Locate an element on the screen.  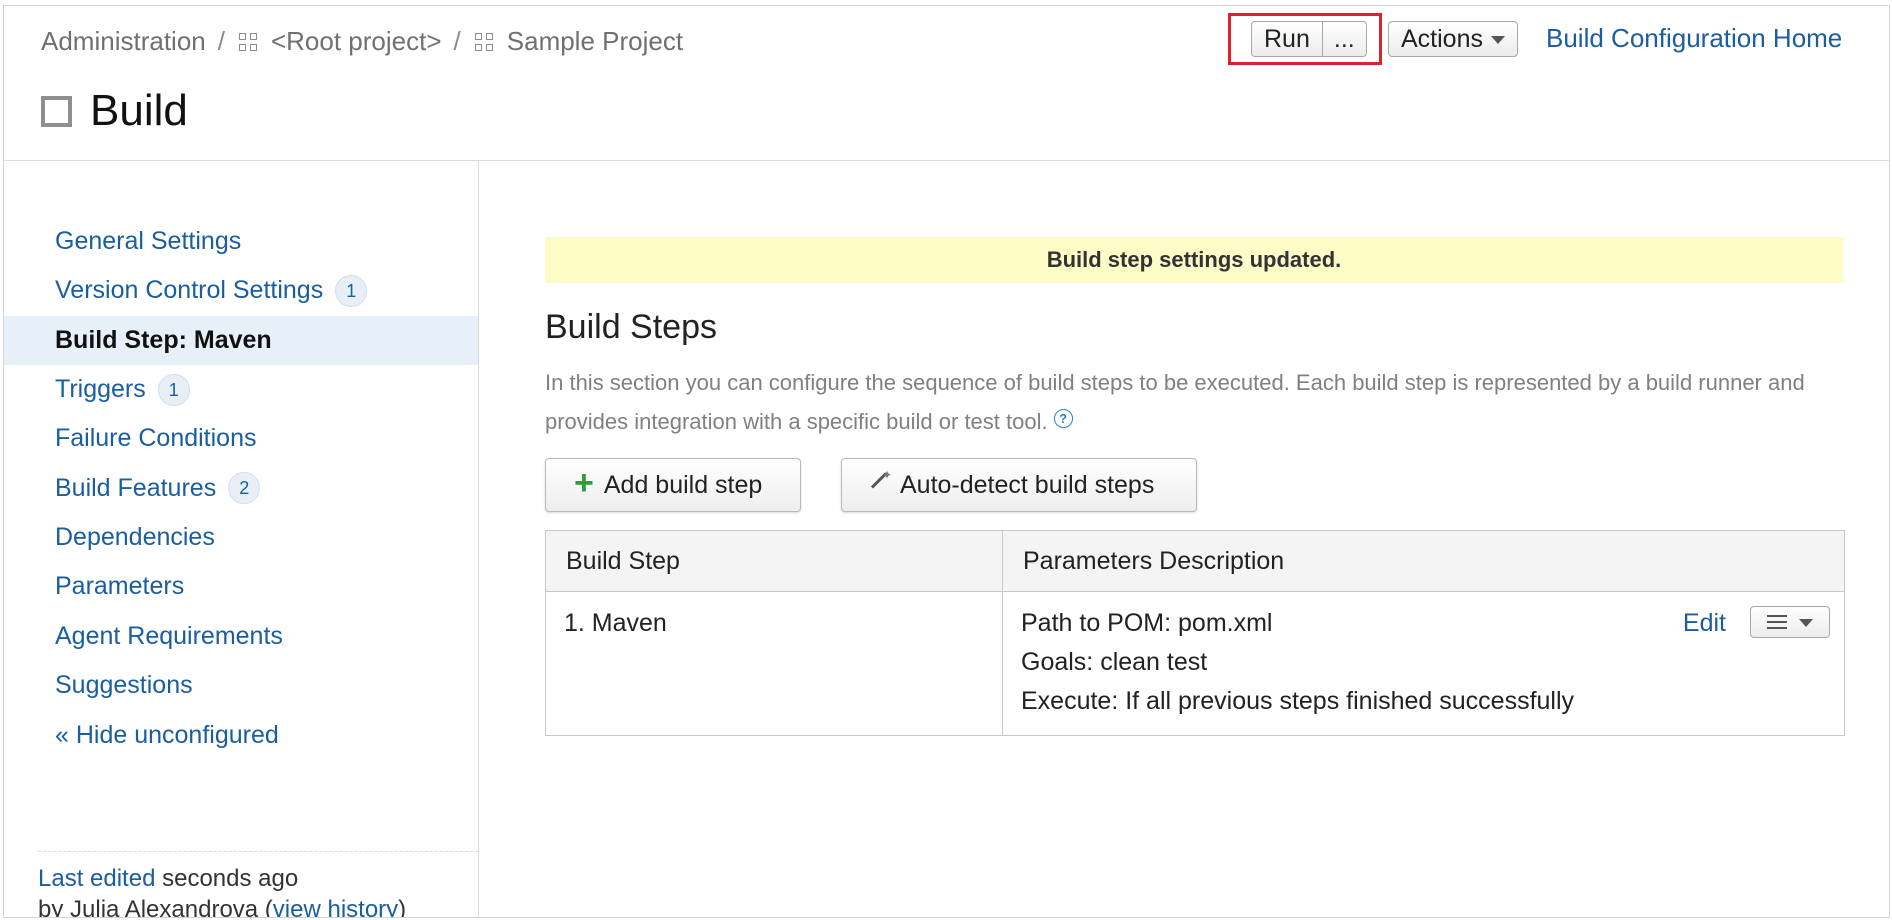
list-icon is located at coordinates (1777, 622).